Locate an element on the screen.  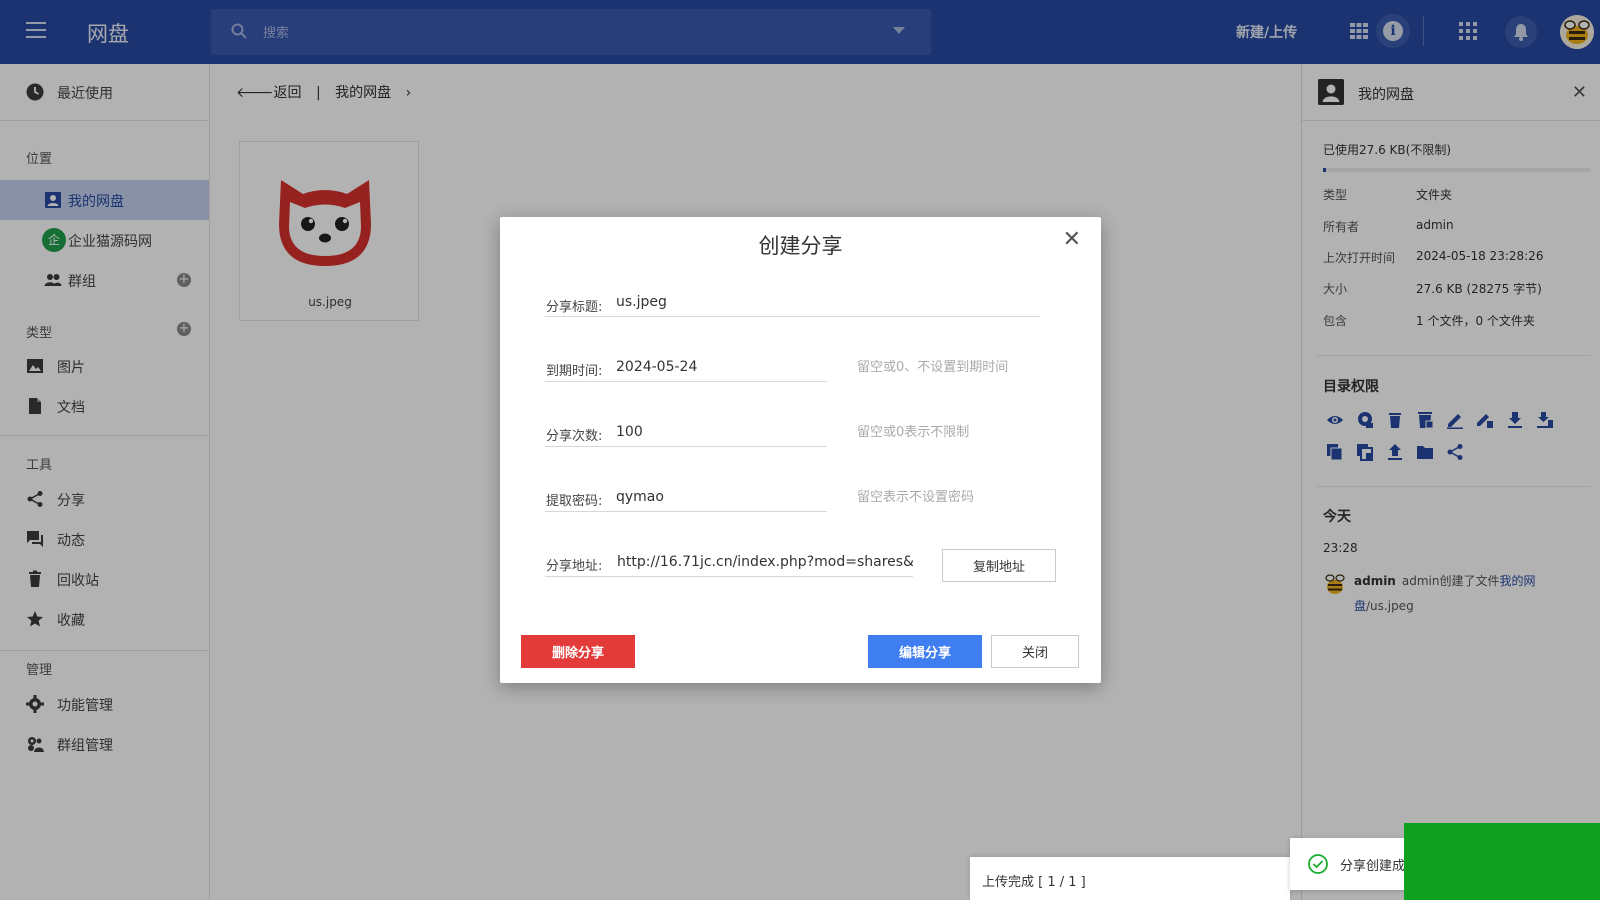
share-url-input is located at coordinates (729, 562).